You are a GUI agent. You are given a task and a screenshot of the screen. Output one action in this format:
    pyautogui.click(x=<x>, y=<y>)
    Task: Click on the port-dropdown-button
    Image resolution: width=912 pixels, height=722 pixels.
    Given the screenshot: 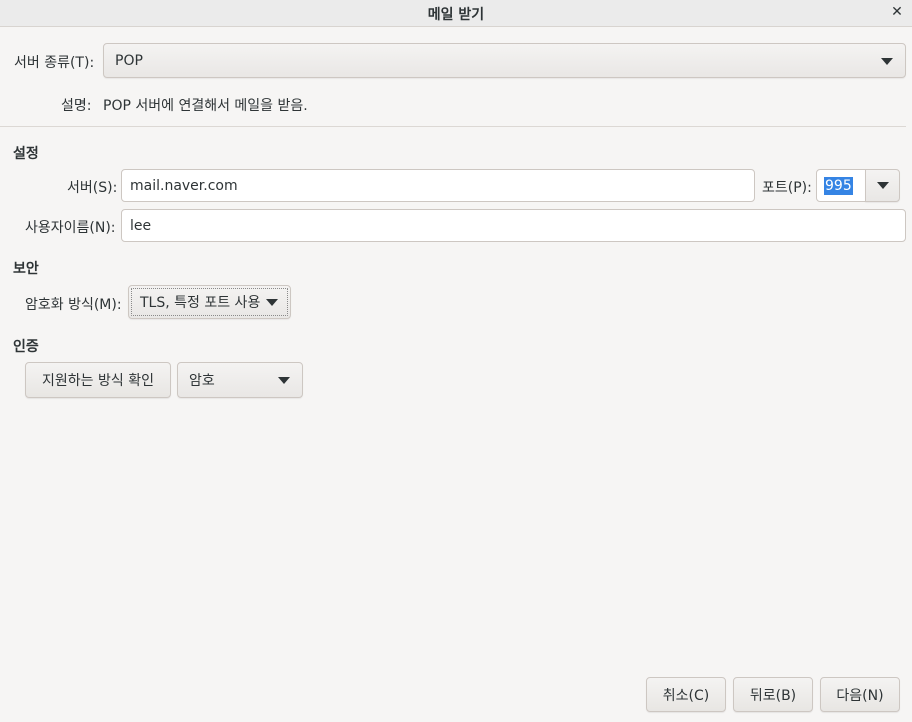 What is the action you would take?
    pyautogui.click(x=882, y=185)
    